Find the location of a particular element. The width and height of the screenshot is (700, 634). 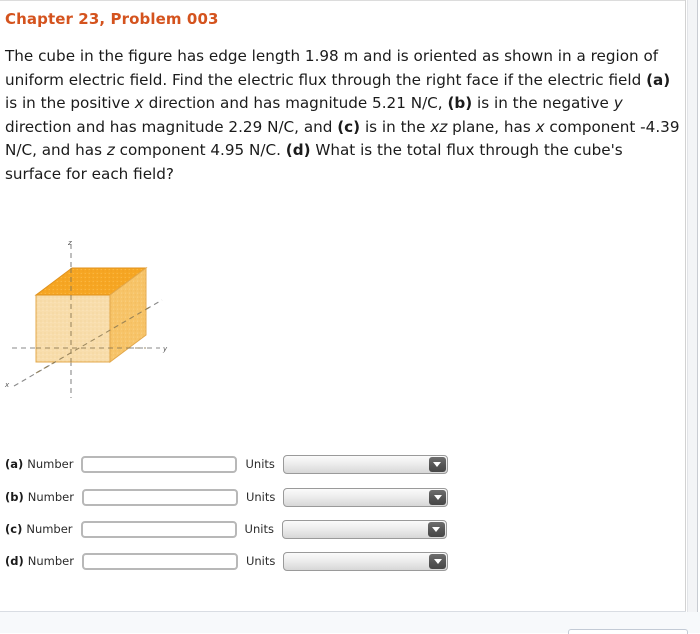

answer-row-d: (d) Number Units is located at coordinates (227, 561).